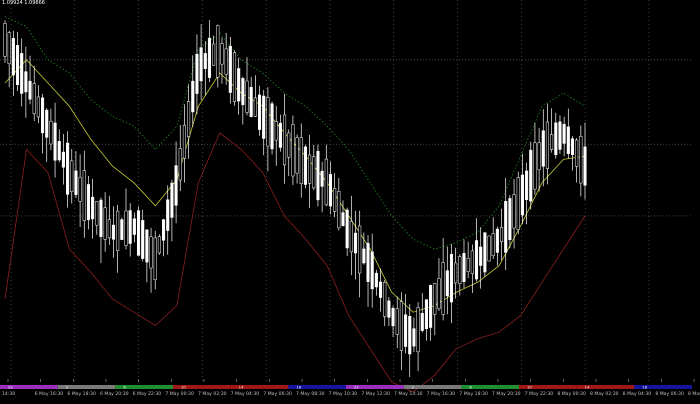 The image size is (700, 404). What do you see at coordinates (571, 394) in the screenshot?
I see `time-label: 8 May 00:30` at bounding box center [571, 394].